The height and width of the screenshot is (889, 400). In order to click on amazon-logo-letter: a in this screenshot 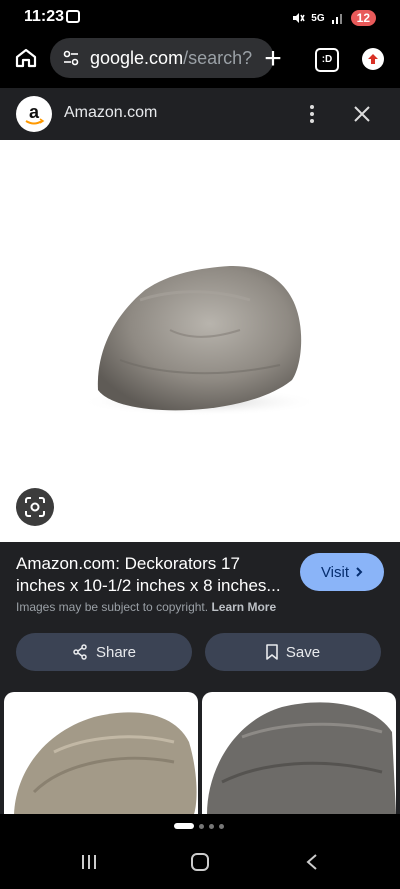, I will do `click(34, 112)`.